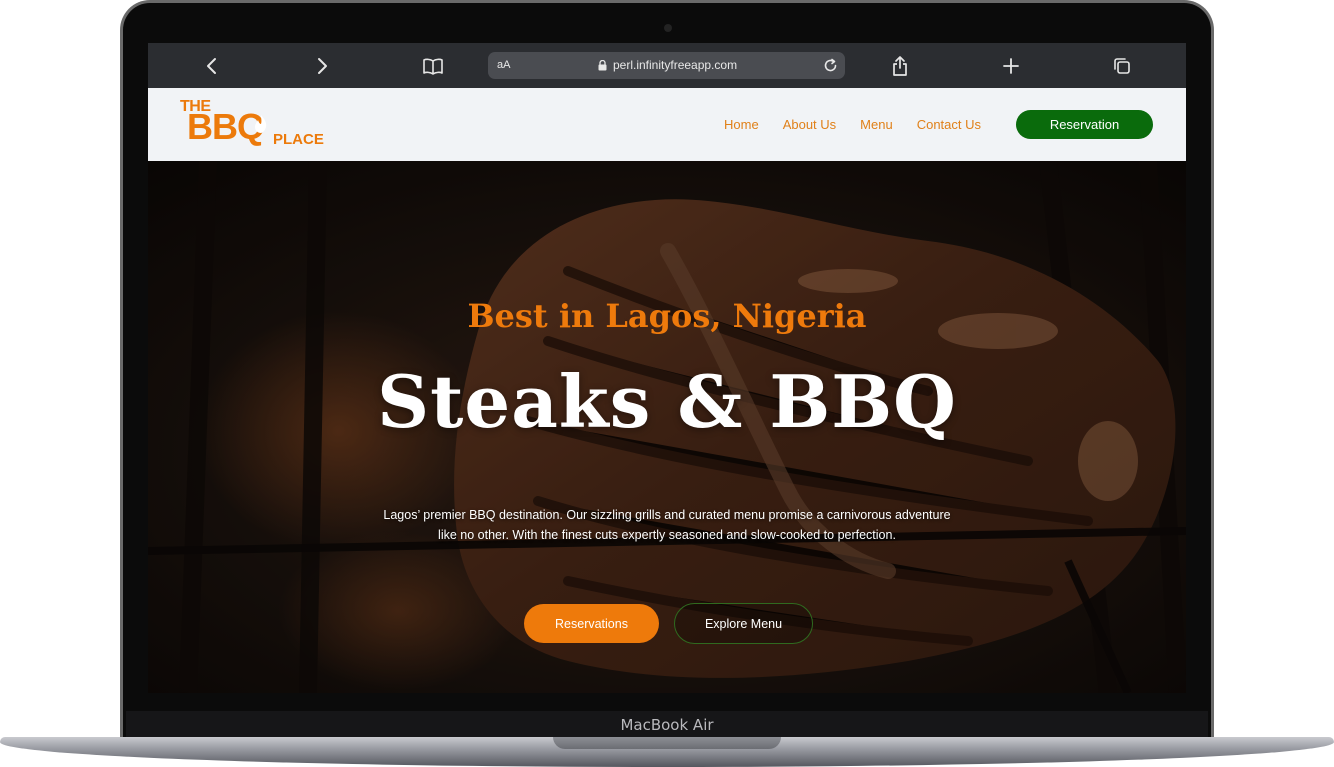 The width and height of the screenshot is (1334, 767). What do you see at coordinates (298, 139) in the screenshot?
I see `logo-place-text: PLACE` at bounding box center [298, 139].